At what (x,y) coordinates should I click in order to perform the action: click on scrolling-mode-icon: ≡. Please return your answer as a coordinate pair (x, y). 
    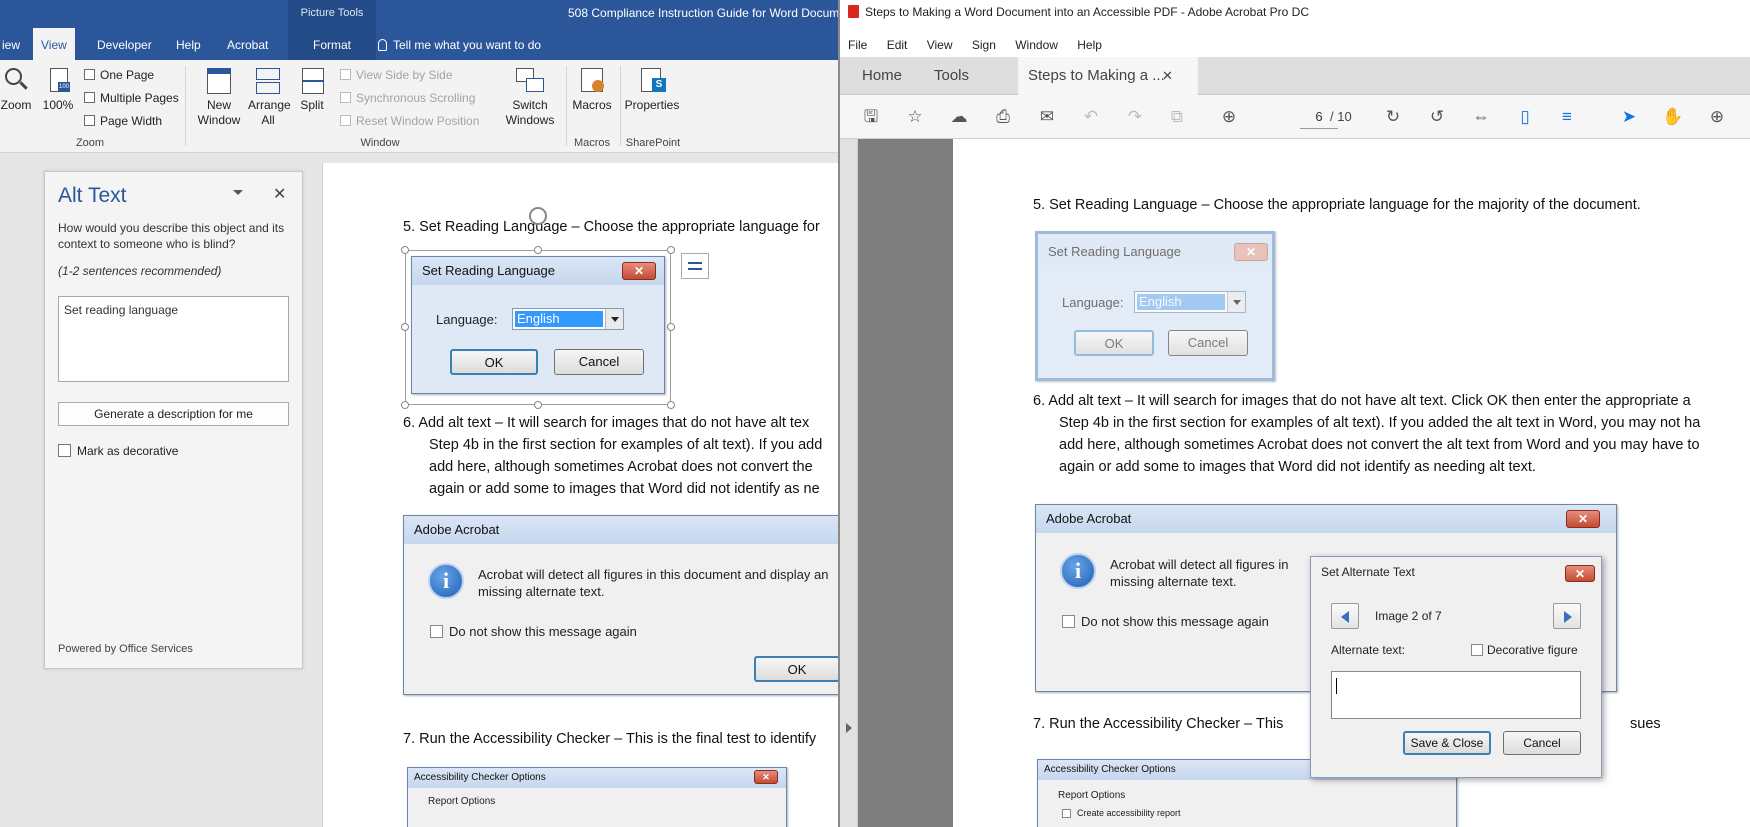
    Looking at the image, I should click on (1567, 117).